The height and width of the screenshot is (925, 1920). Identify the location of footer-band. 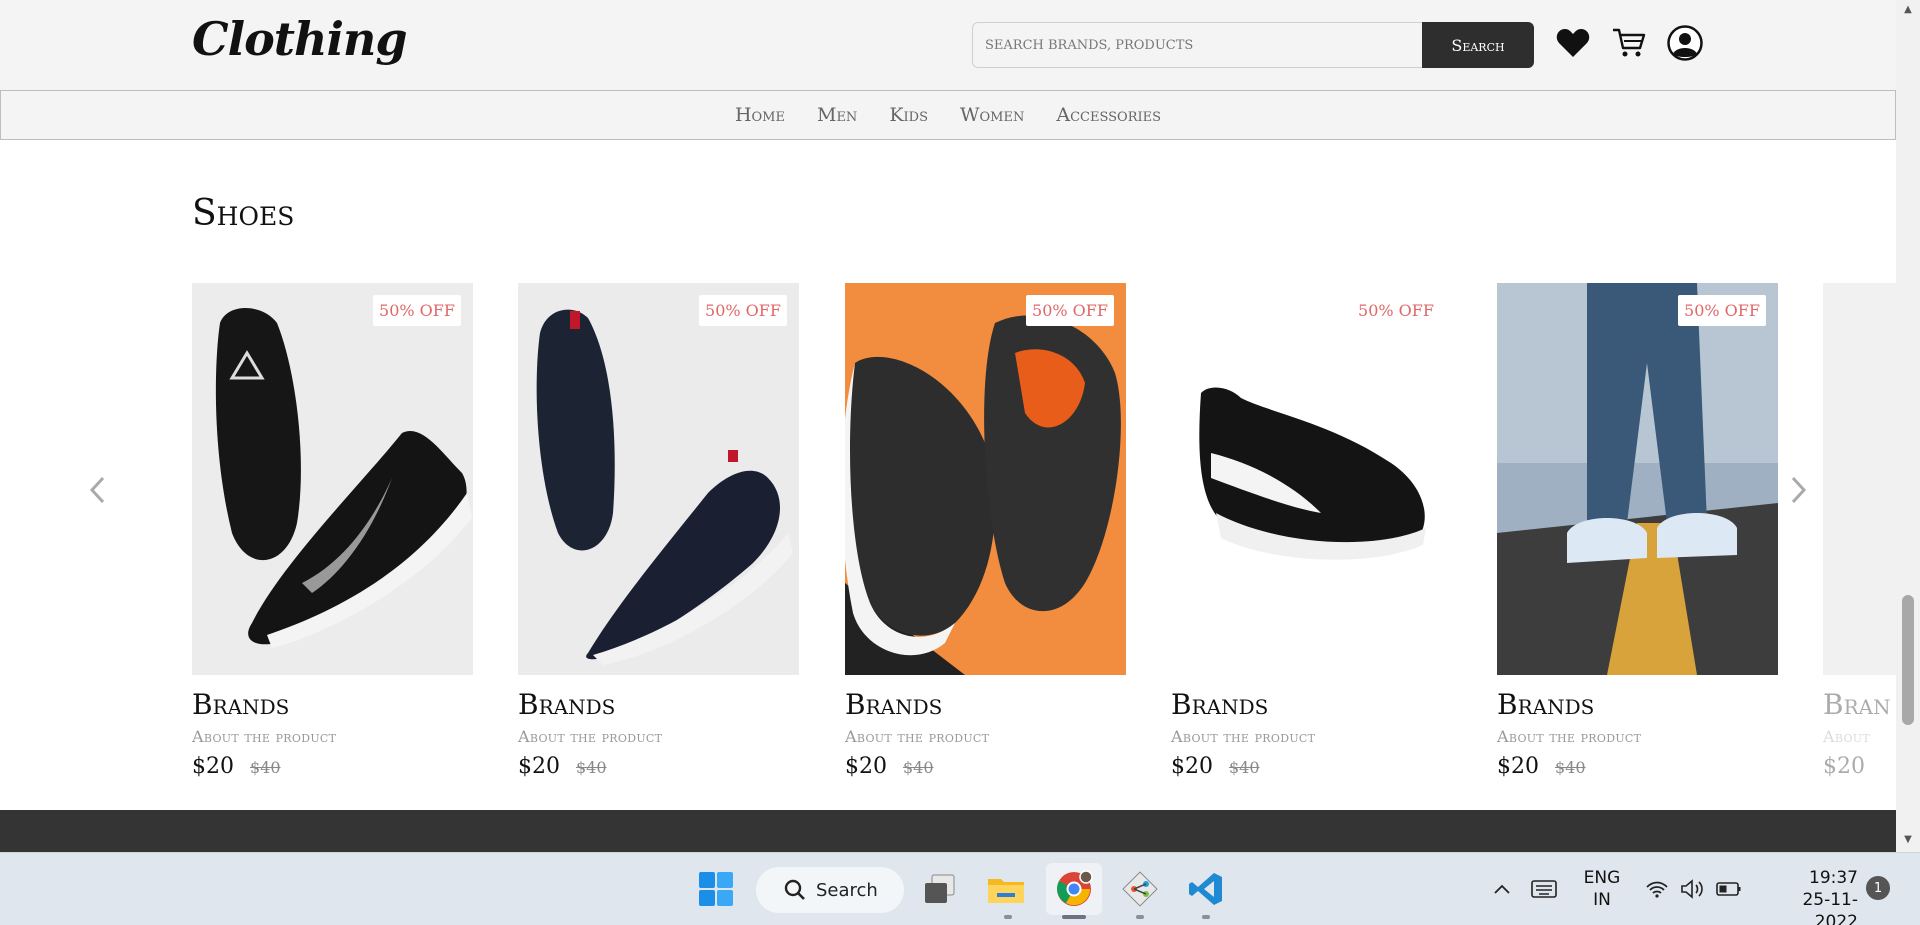
(948, 831).